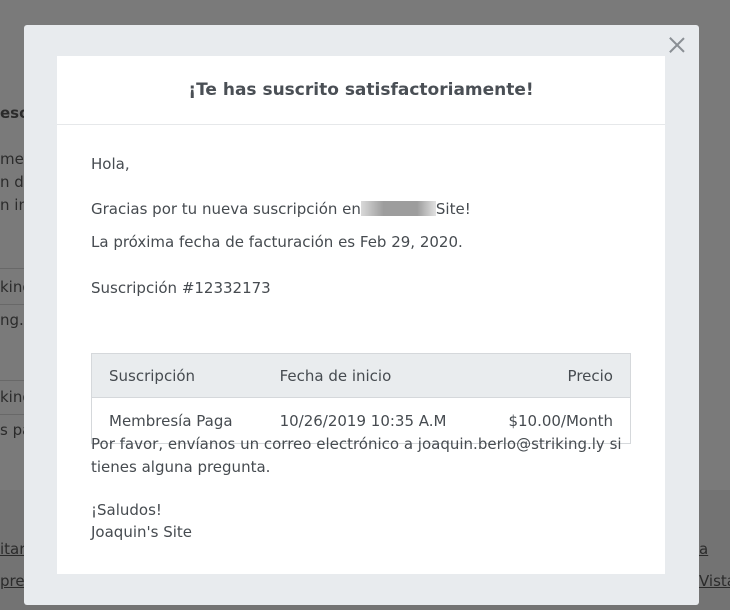 This screenshot has height=610, width=730. Describe the element at coordinates (371, 375) in the screenshot. I see `column-header-start-date: Fecha de inicio` at that location.